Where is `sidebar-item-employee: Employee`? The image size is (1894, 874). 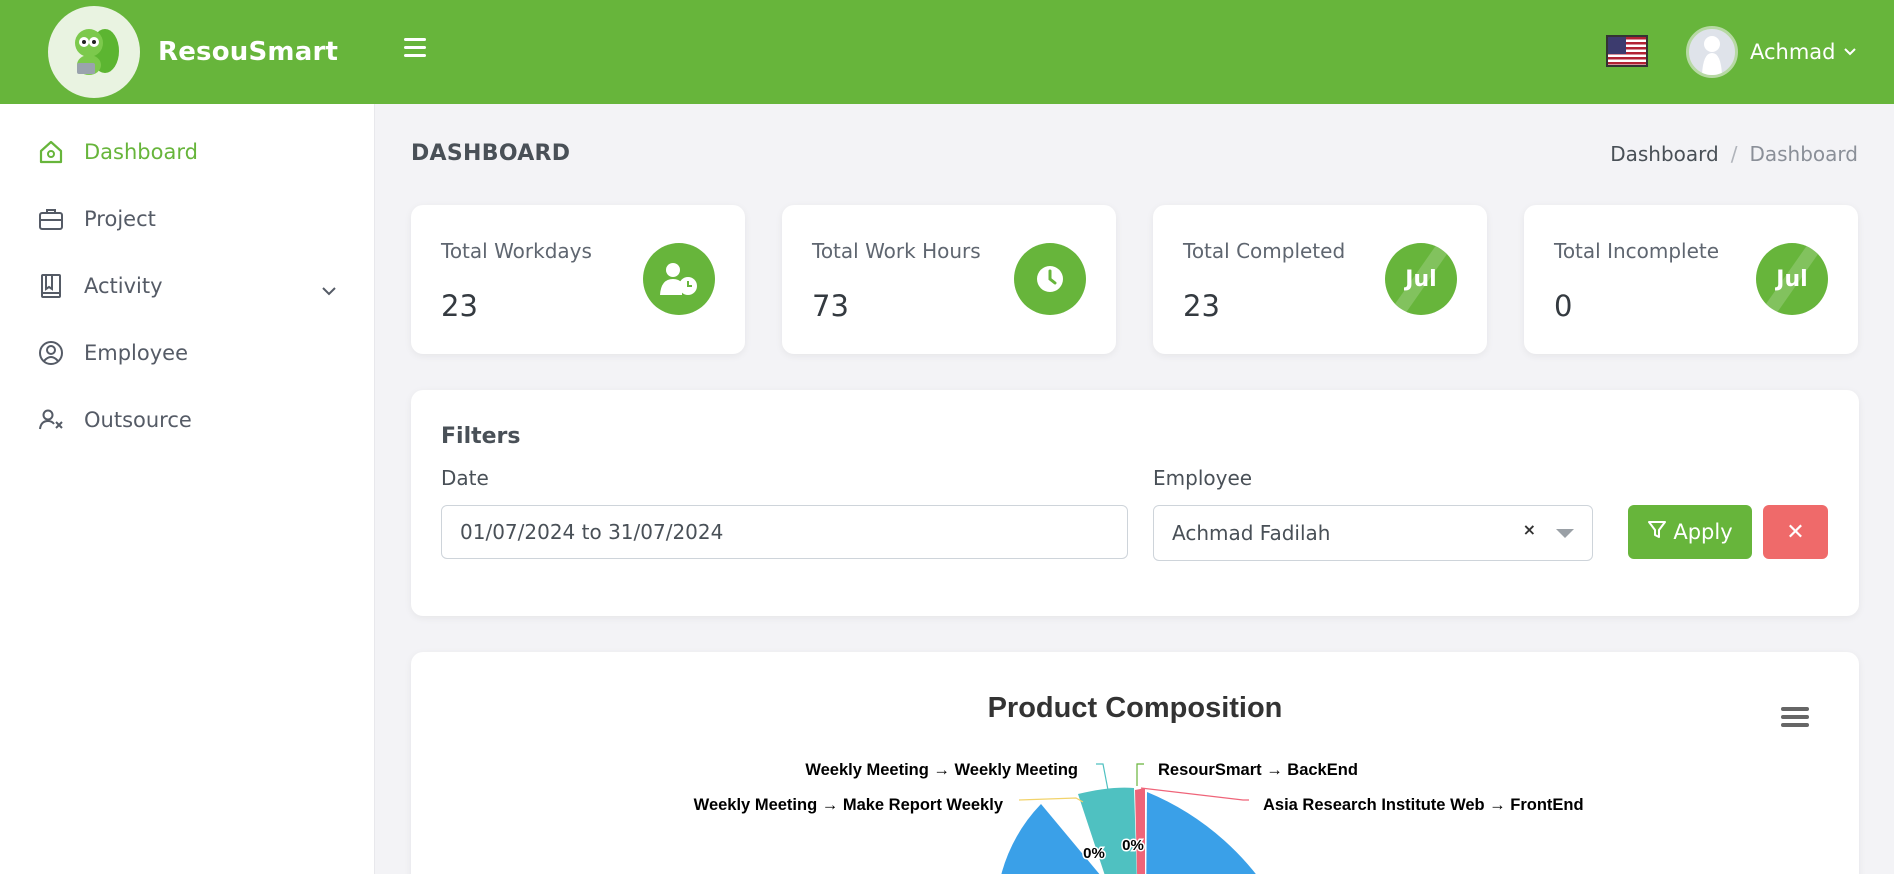 sidebar-item-employee: Employee is located at coordinates (186, 353).